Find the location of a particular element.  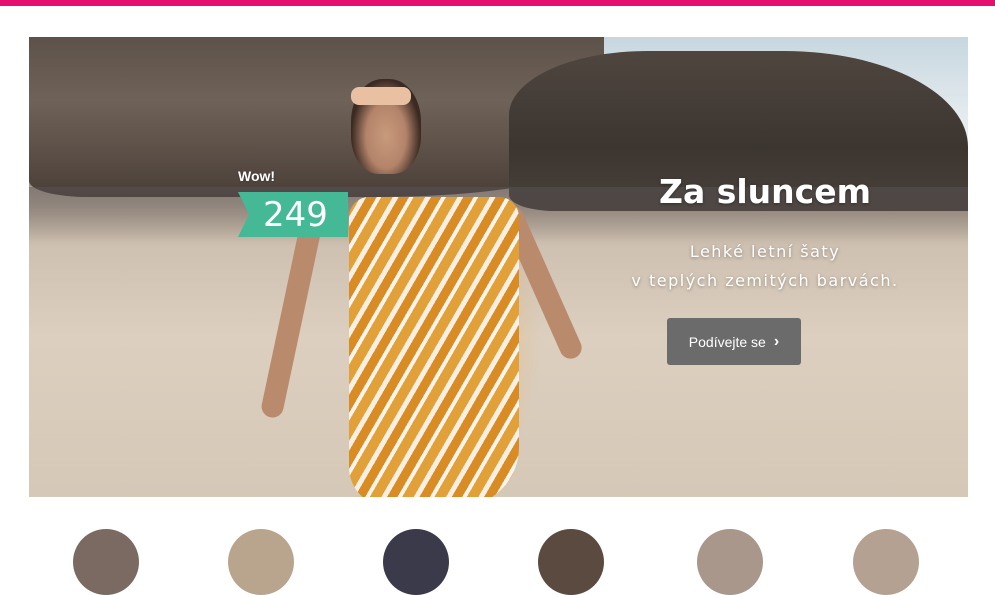

view-collection-button: Podívejte se › is located at coordinates (734, 341).